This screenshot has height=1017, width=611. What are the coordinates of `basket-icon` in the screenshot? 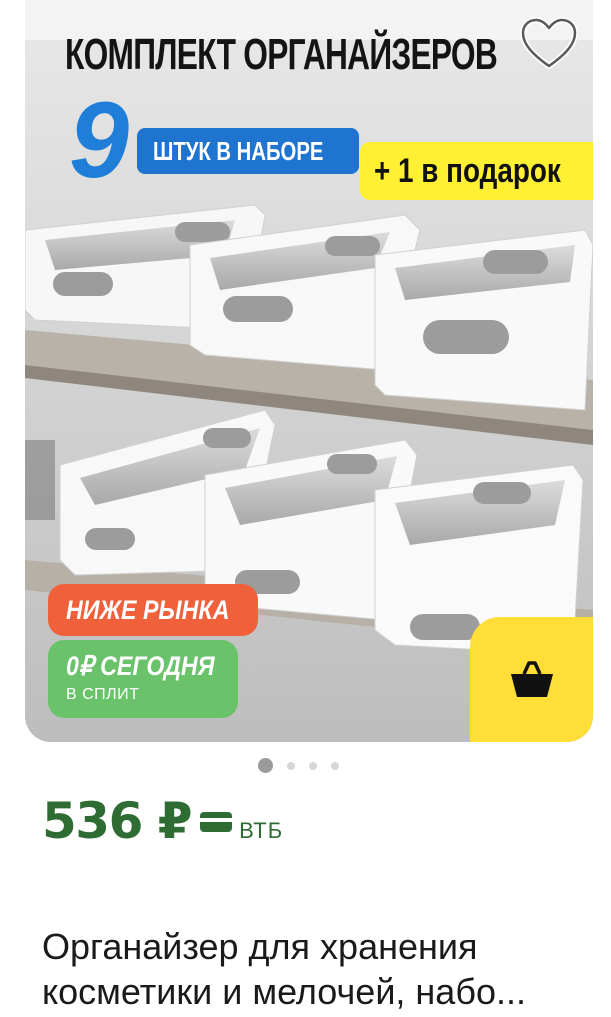 It's located at (531, 678).